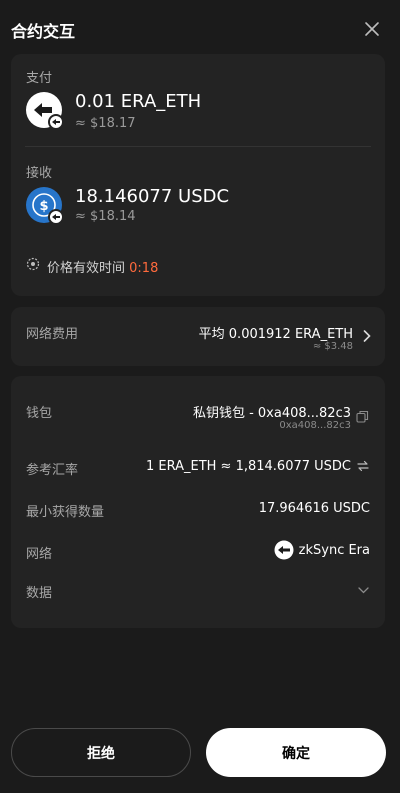  Describe the element at coordinates (248, 466) in the screenshot. I see `rate-value: 1 ERA_ETH ≈ 1,814.6077 USDC` at that location.